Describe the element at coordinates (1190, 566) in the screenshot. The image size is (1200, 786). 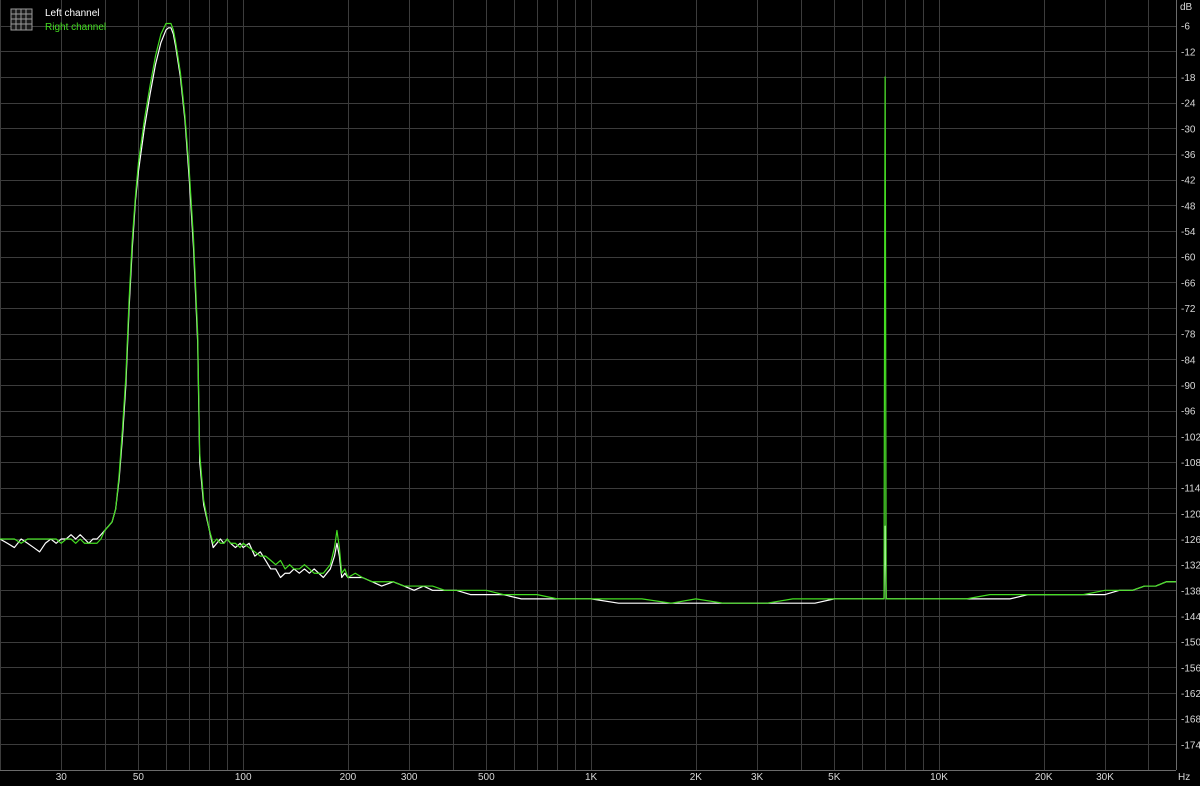
I see `y-tick-label: -132` at that location.